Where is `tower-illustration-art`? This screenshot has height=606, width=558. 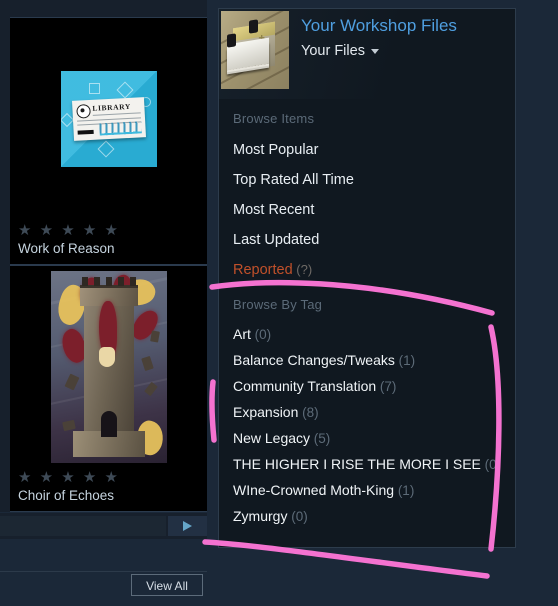
tower-illustration-art is located at coordinates (108, 366).